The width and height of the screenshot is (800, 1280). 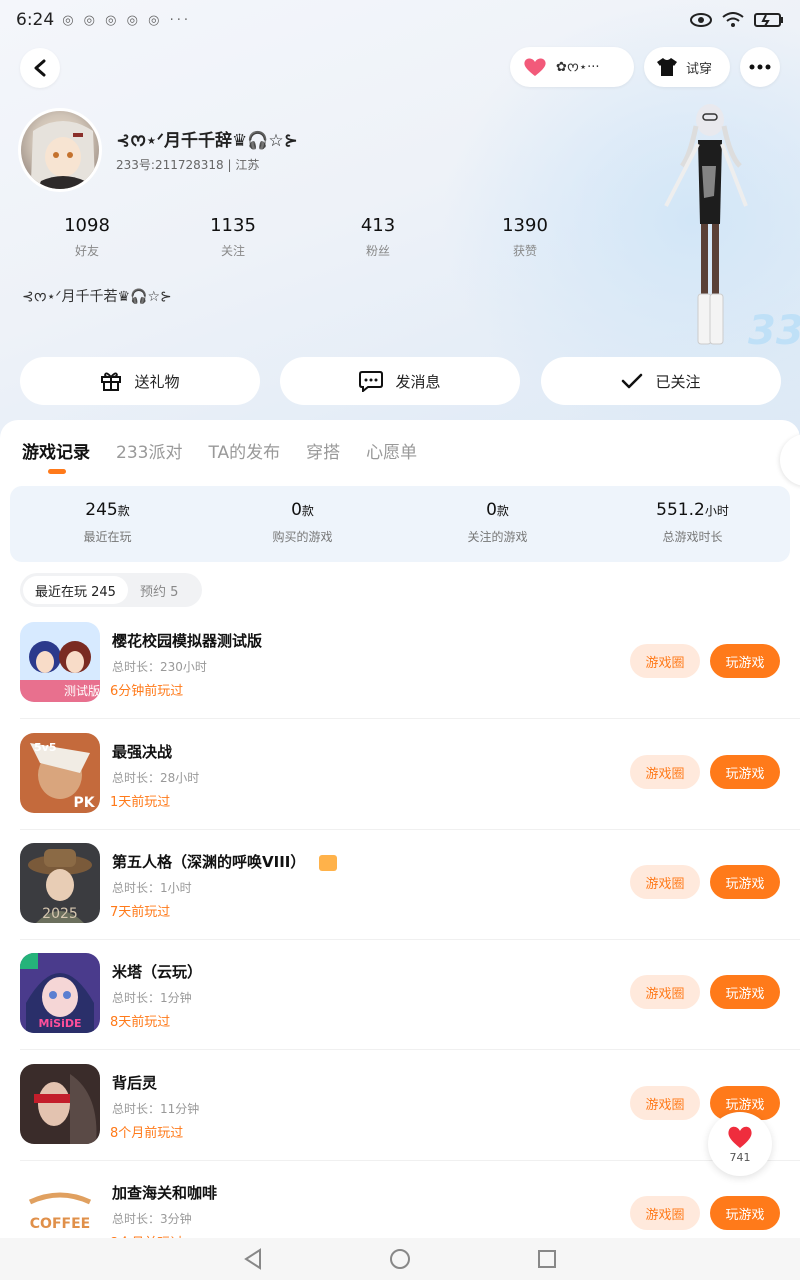 What do you see at coordinates (159, 590) in the screenshot?
I see `segment-reserved: 预约 5` at bounding box center [159, 590].